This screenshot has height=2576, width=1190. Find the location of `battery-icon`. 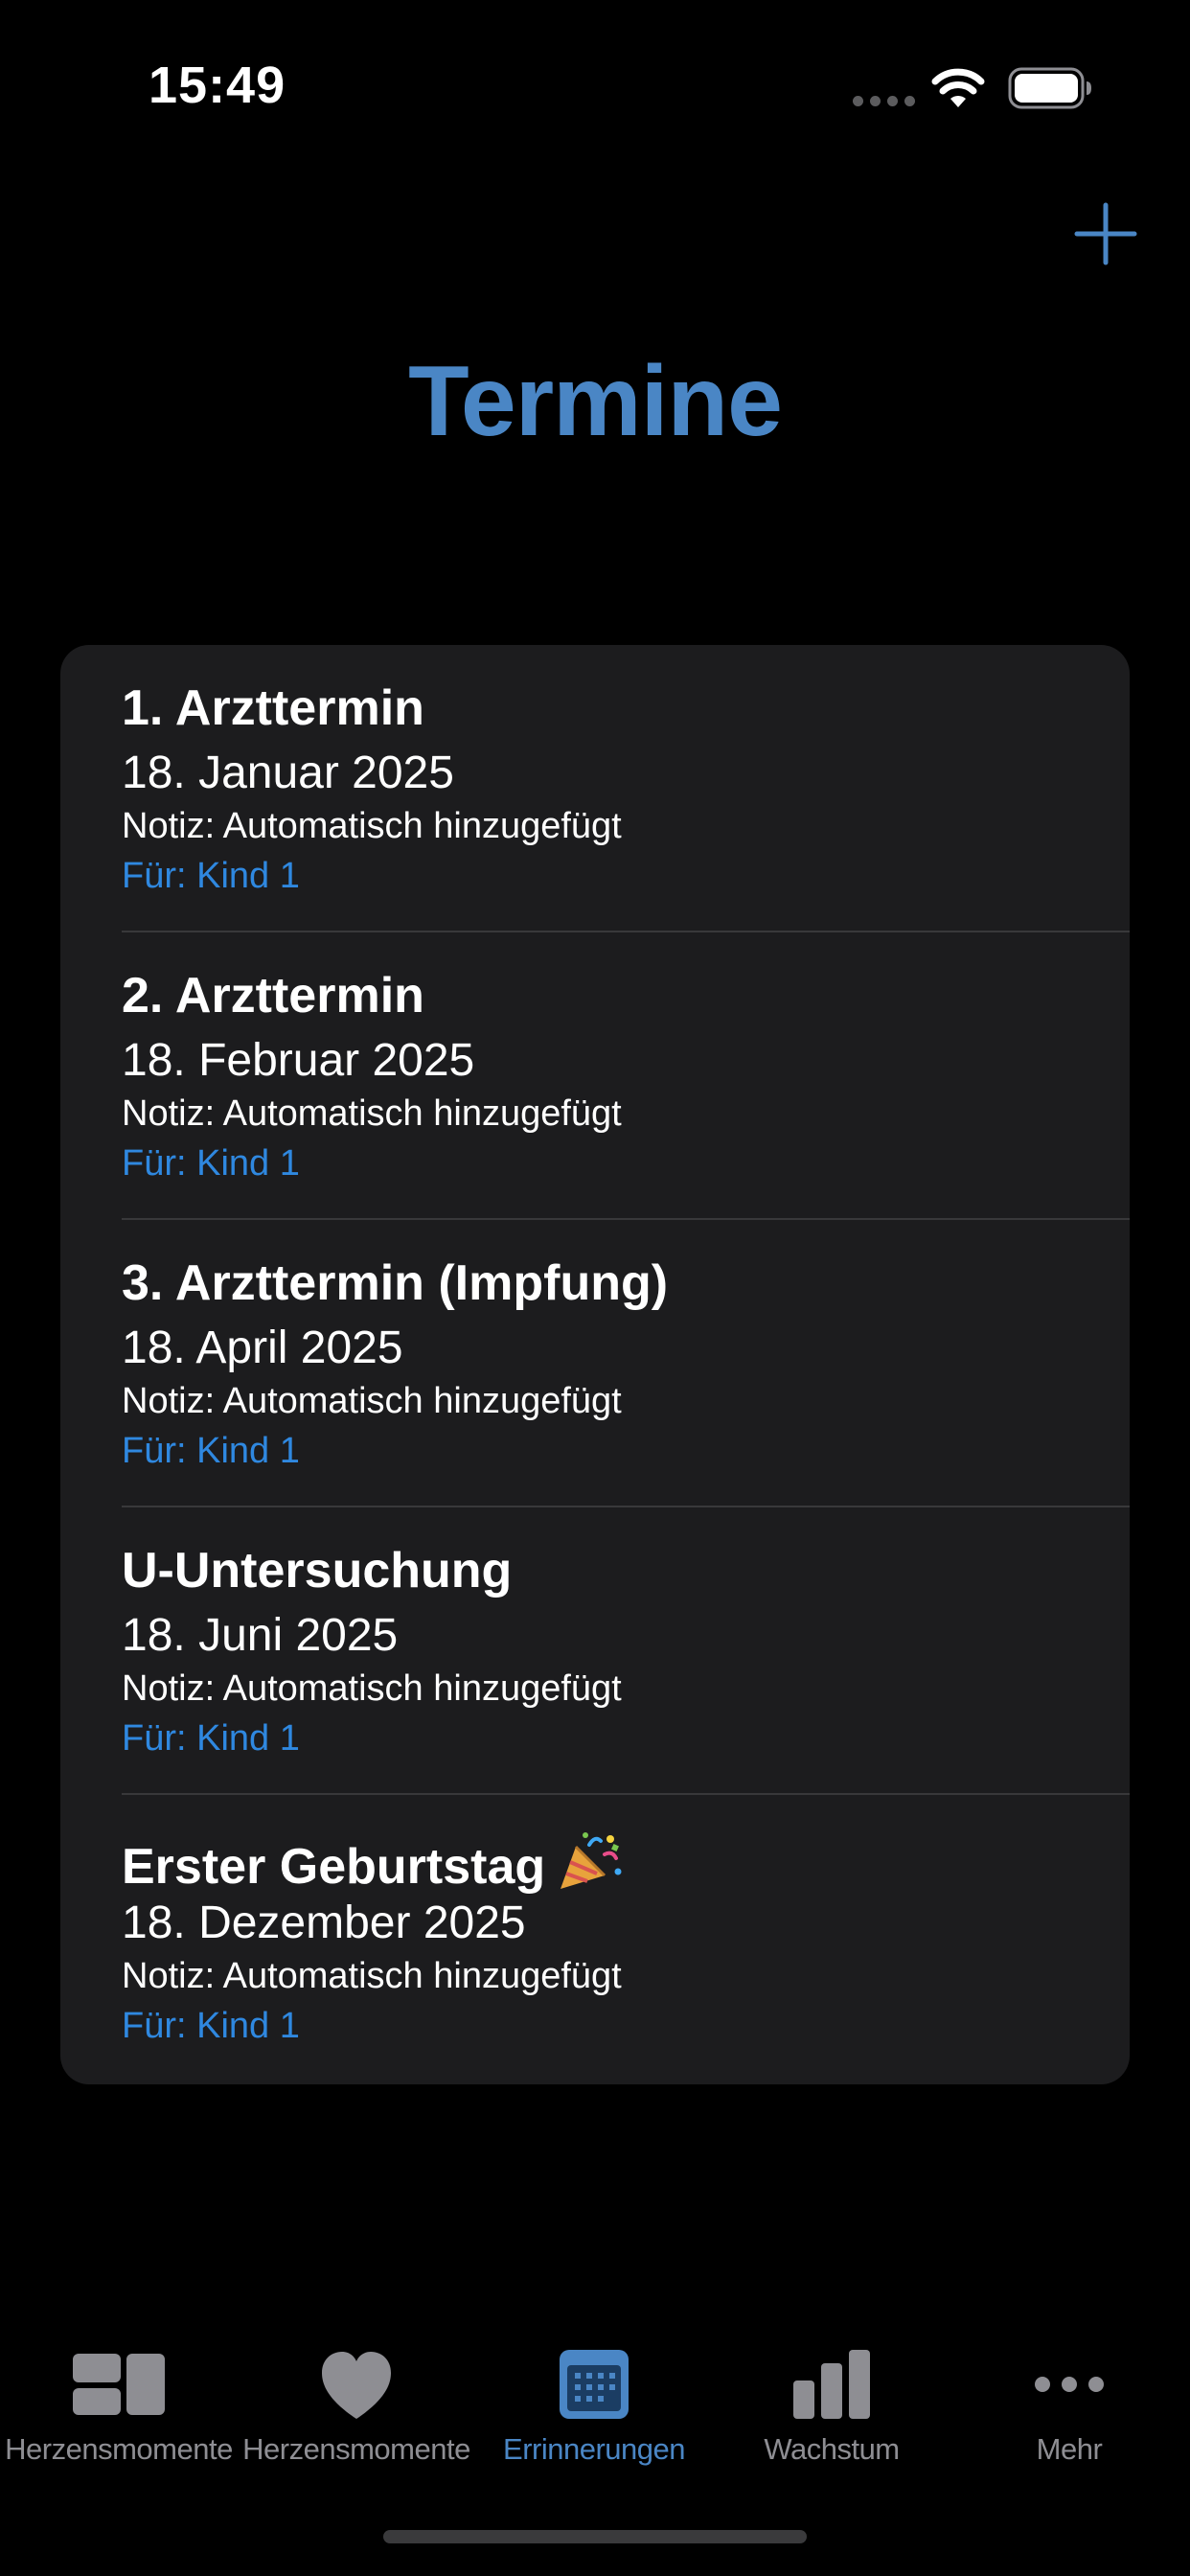

battery-icon is located at coordinates (1049, 88).